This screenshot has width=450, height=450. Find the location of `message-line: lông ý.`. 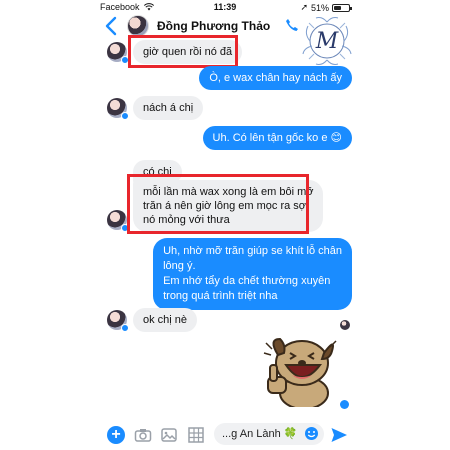

message-line: lông ý. is located at coordinates (179, 266).